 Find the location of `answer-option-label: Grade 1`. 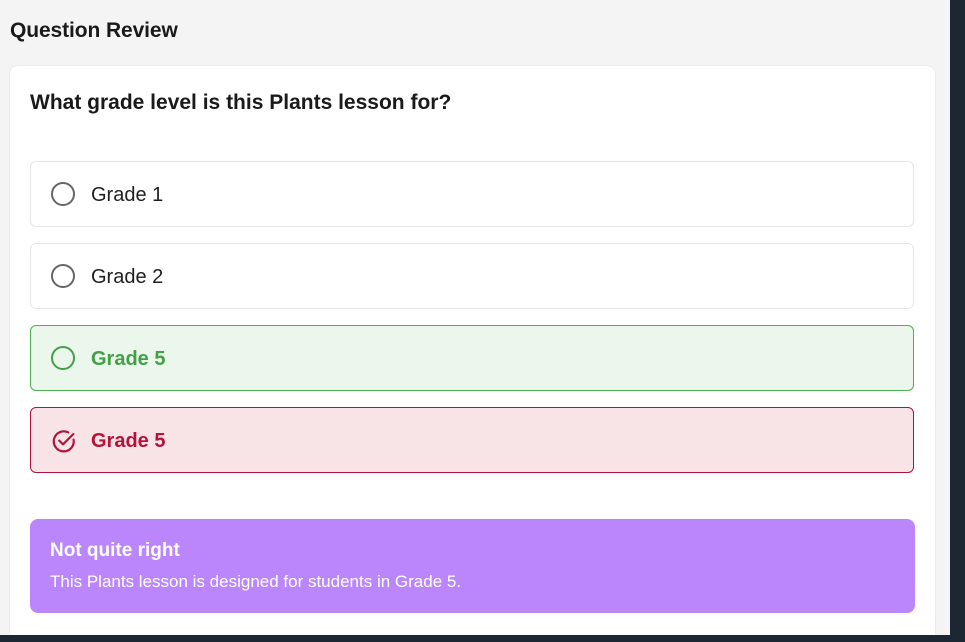

answer-option-label: Grade 1 is located at coordinates (127, 195).